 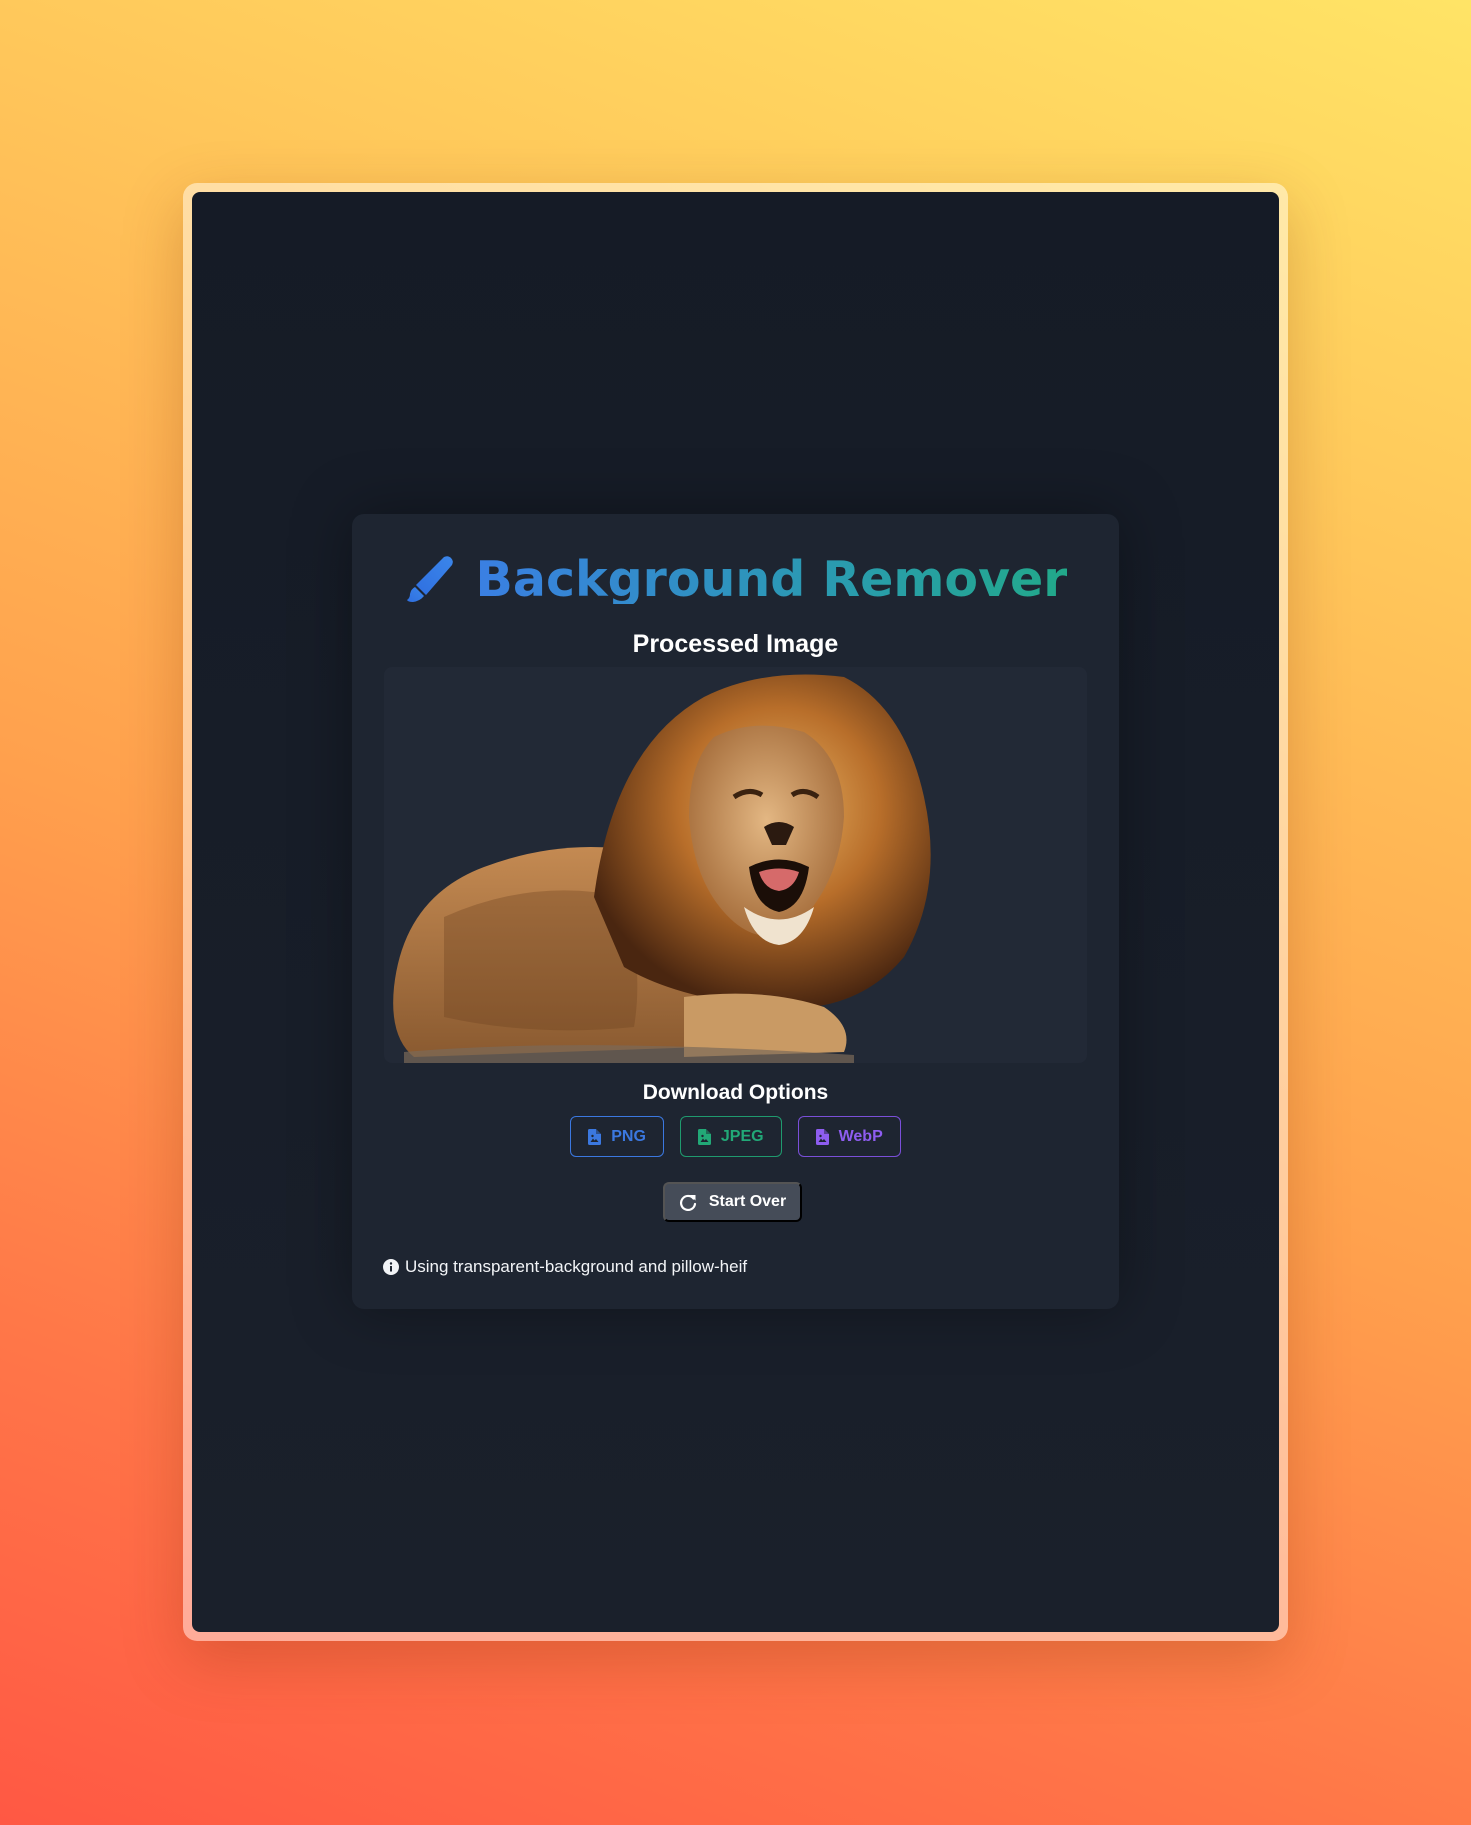 I want to click on download-options-heading: Download Options, so click(x=735, y=1092).